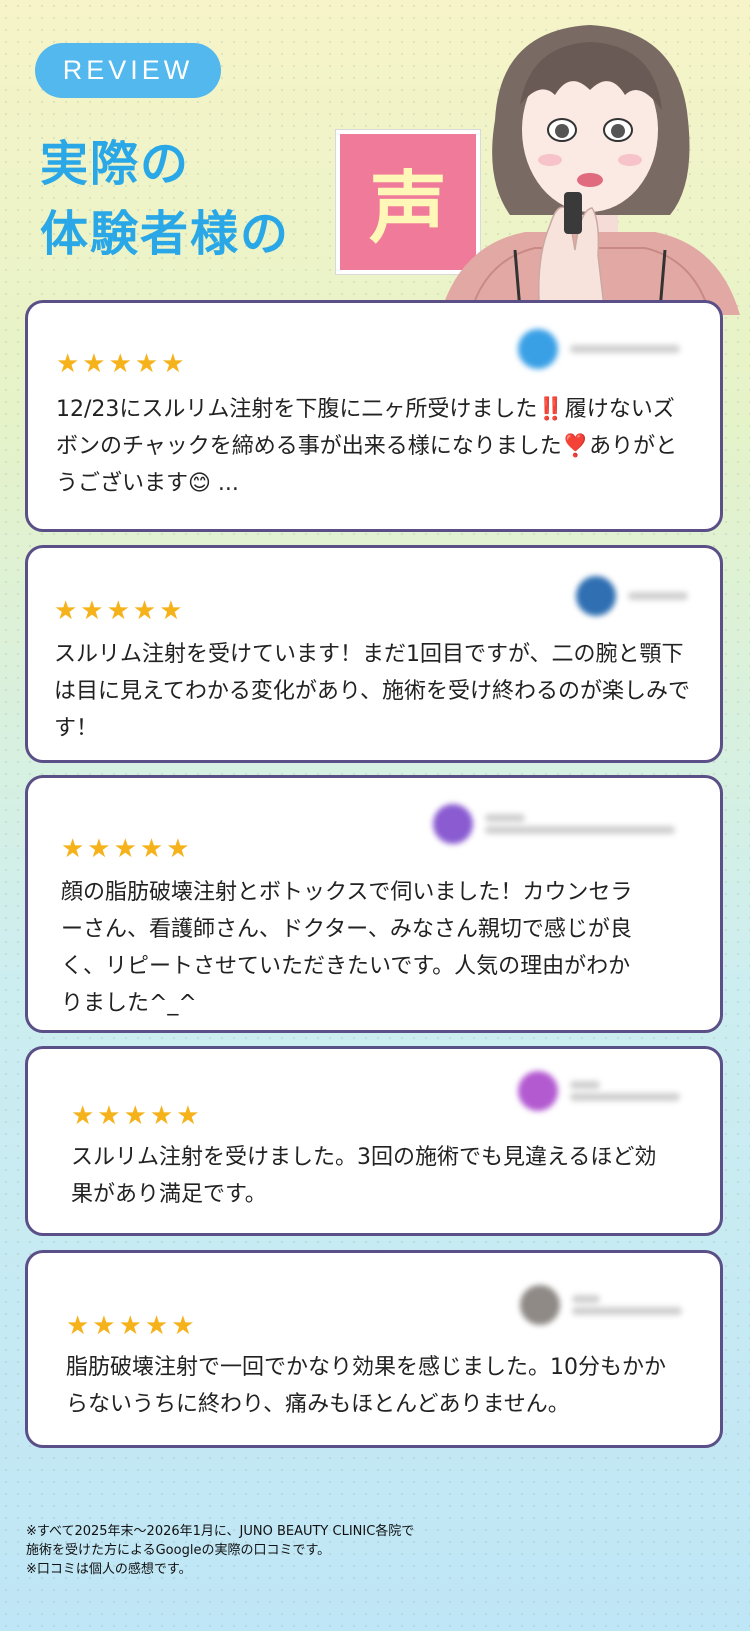 The width and height of the screenshot is (750, 1631). I want to click on review-badge: REVIEW, so click(128, 70).